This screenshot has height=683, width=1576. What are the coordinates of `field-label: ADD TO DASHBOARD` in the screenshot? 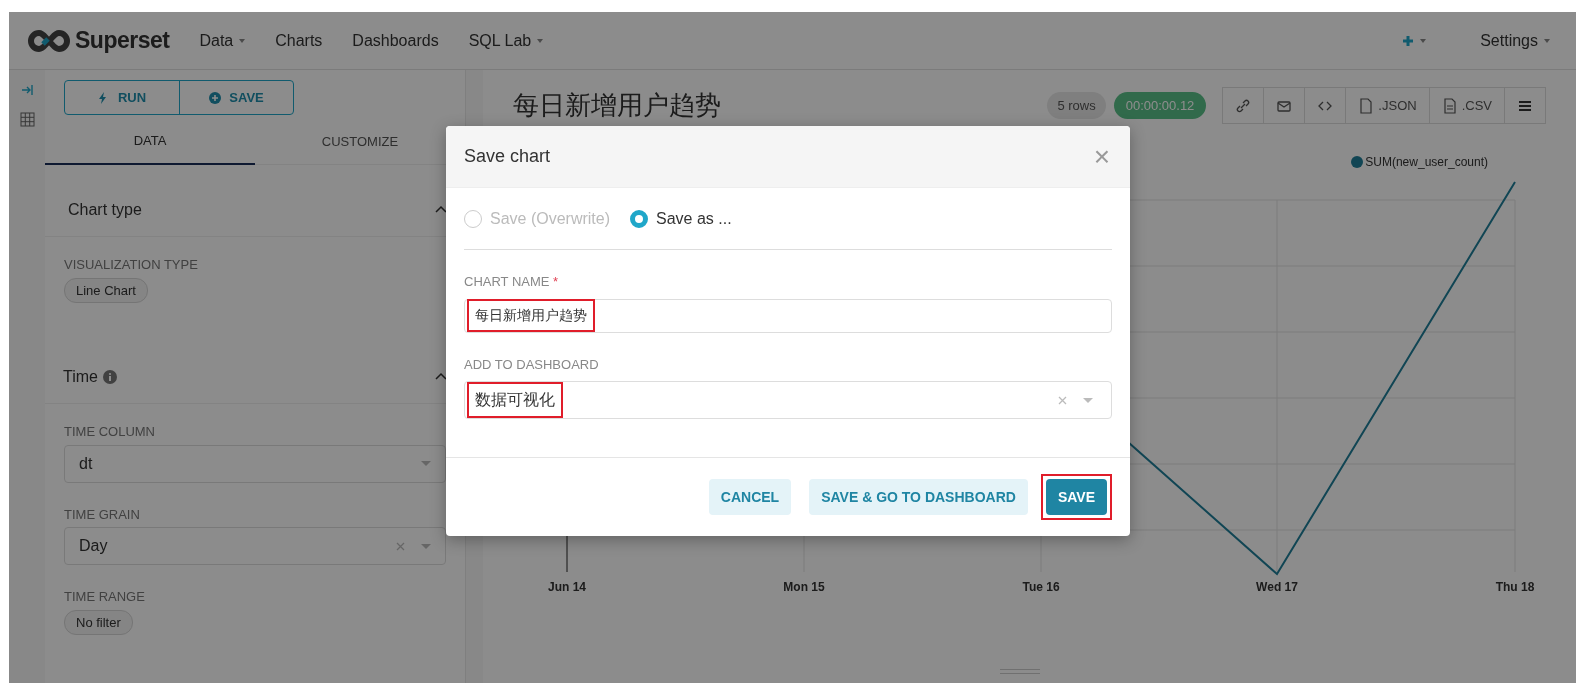 It's located at (532, 364).